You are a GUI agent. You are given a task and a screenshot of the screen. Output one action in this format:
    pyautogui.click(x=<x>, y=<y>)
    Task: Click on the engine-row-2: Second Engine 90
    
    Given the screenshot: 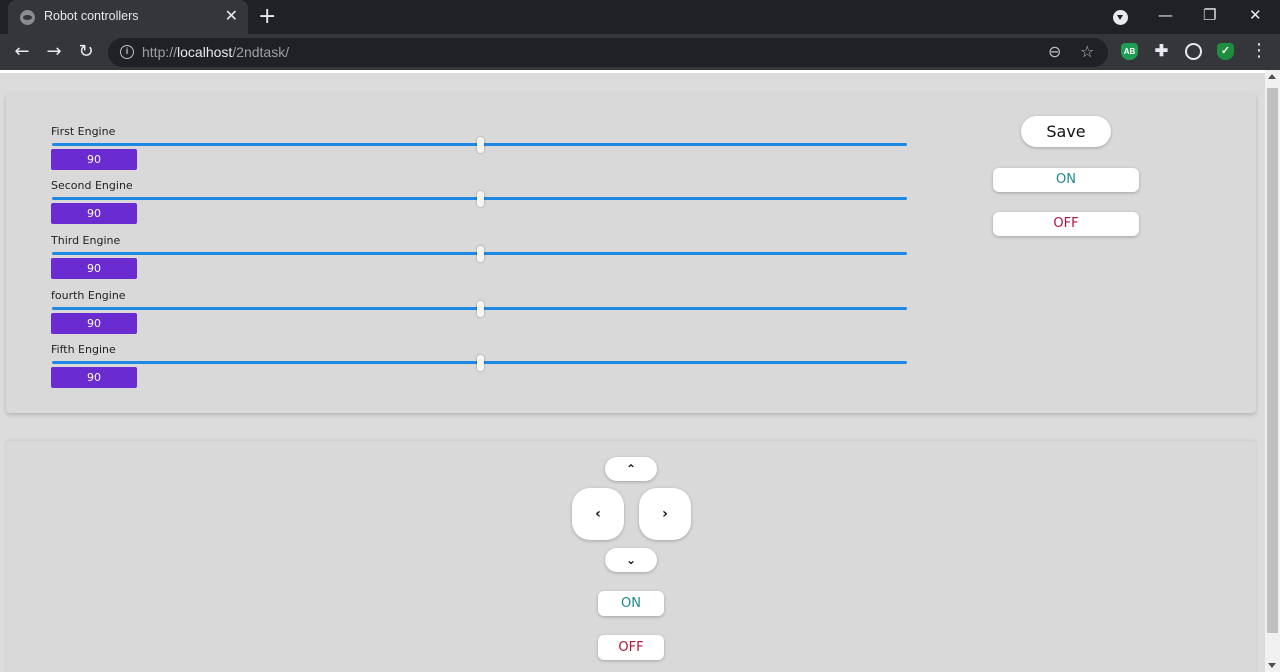 What is the action you would take?
    pyautogui.click(x=481, y=206)
    